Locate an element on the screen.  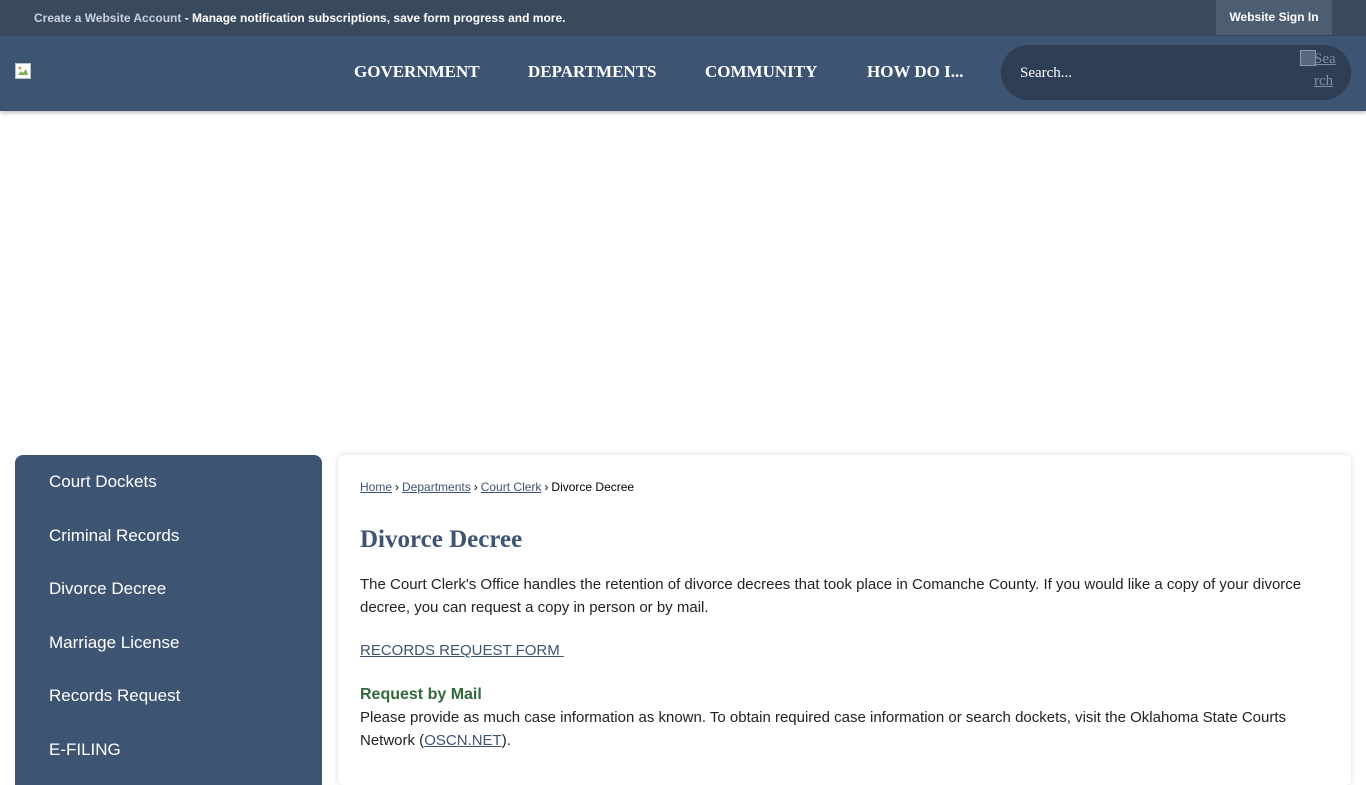
breadcrumb-court-clerk: Court Clerk is located at coordinates (511, 487).